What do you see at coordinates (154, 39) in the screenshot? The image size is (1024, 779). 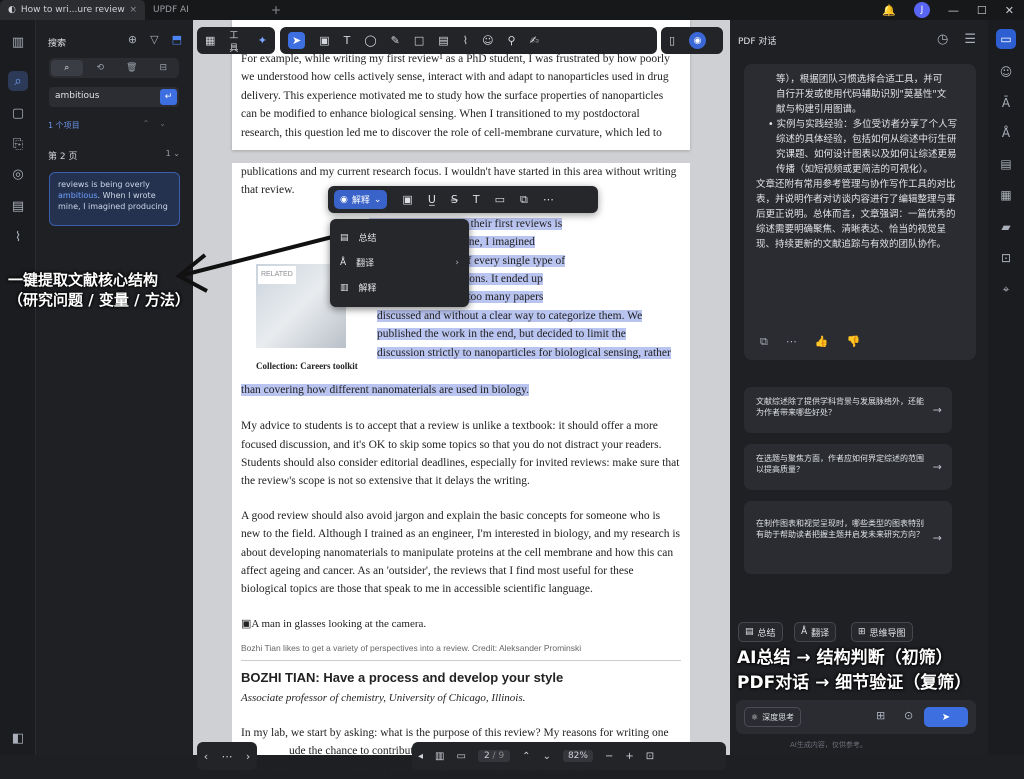 I see `filter-icon: ▽` at bounding box center [154, 39].